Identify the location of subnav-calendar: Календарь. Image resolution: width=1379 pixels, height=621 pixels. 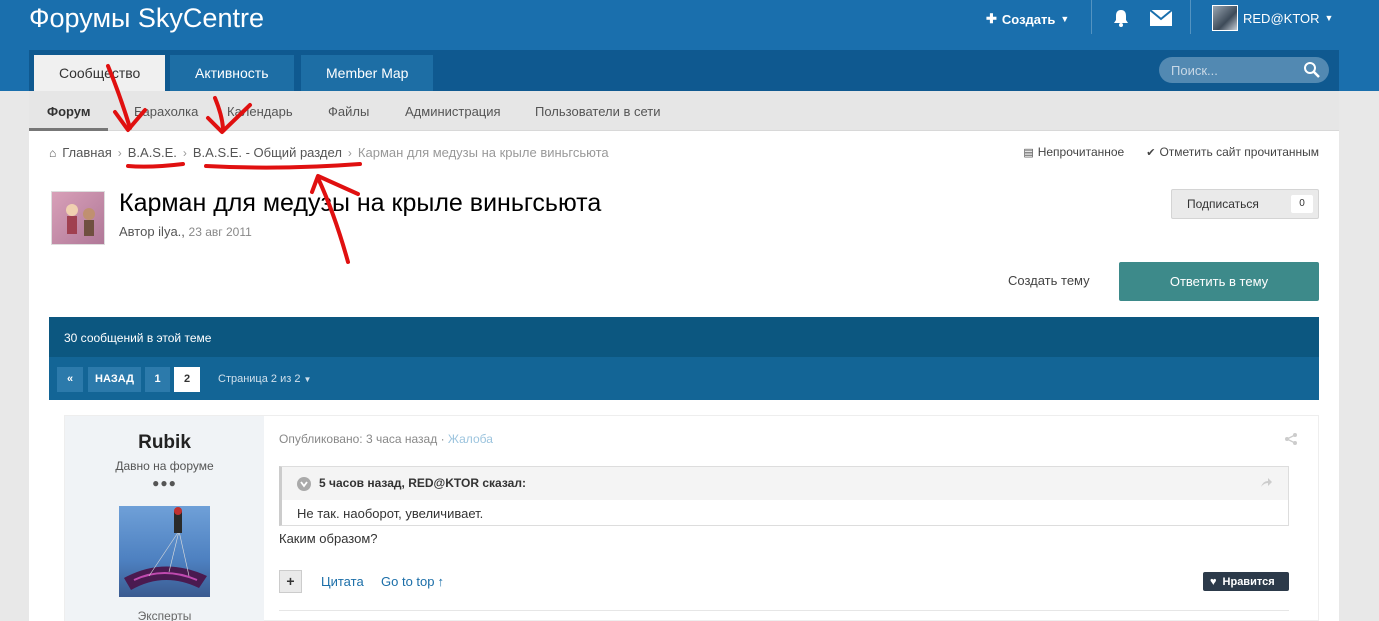
(260, 111).